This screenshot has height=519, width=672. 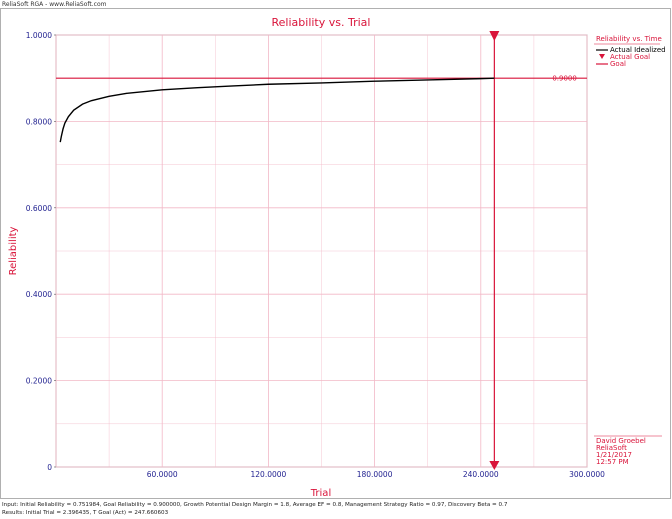 What do you see at coordinates (481, 474) in the screenshot?
I see `x-tick-label: 240.0000` at bounding box center [481, 474].